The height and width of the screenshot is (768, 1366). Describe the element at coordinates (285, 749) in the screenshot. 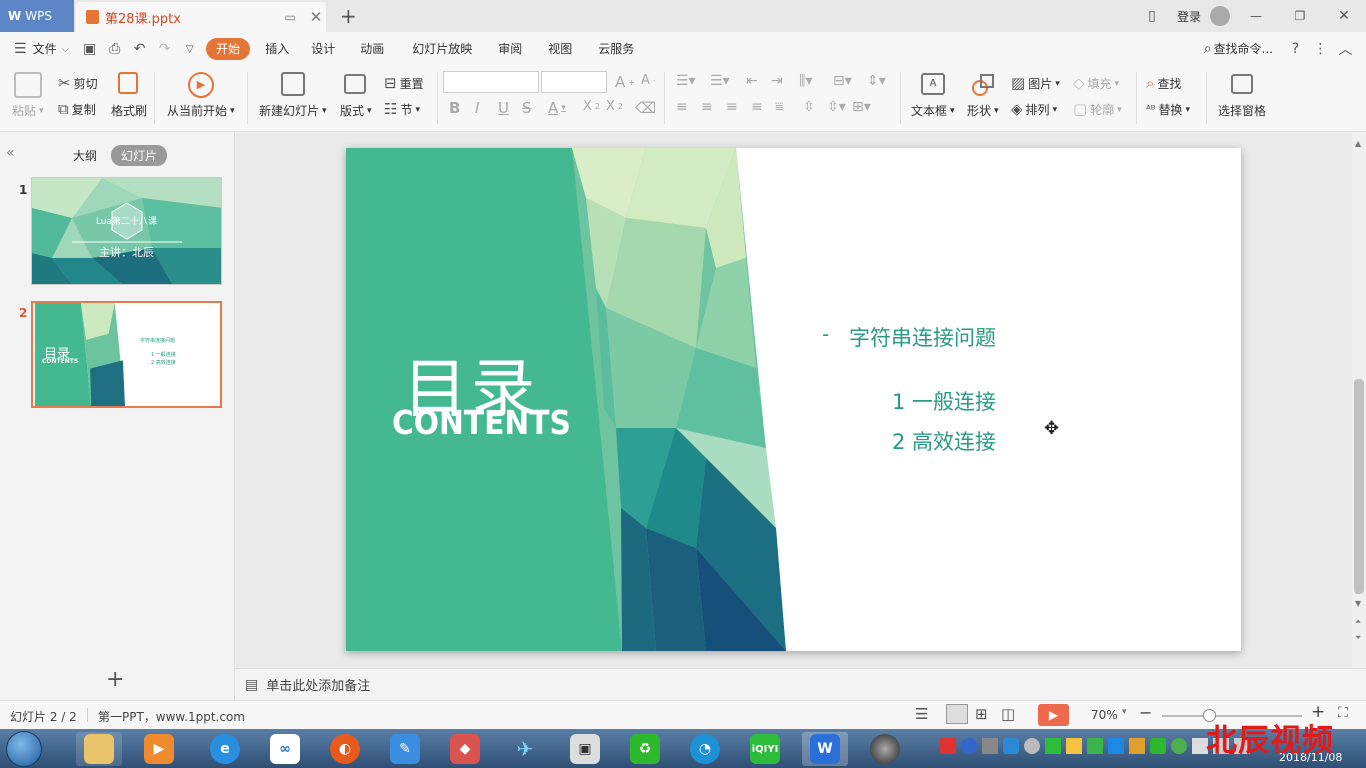

I see `taskbar-baidu: ∞` at that location.